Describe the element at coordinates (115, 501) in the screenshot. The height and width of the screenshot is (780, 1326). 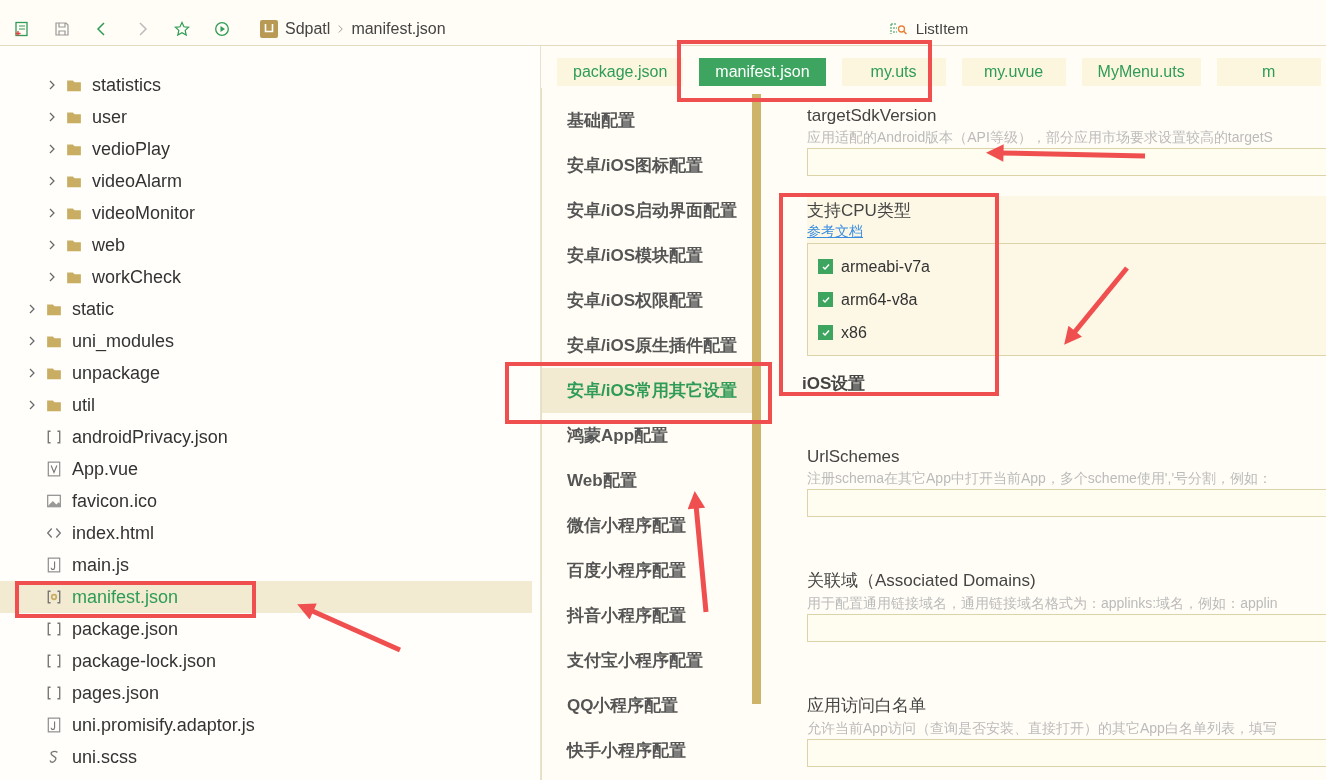
I see `tree-item: favicon.ico` at that location.